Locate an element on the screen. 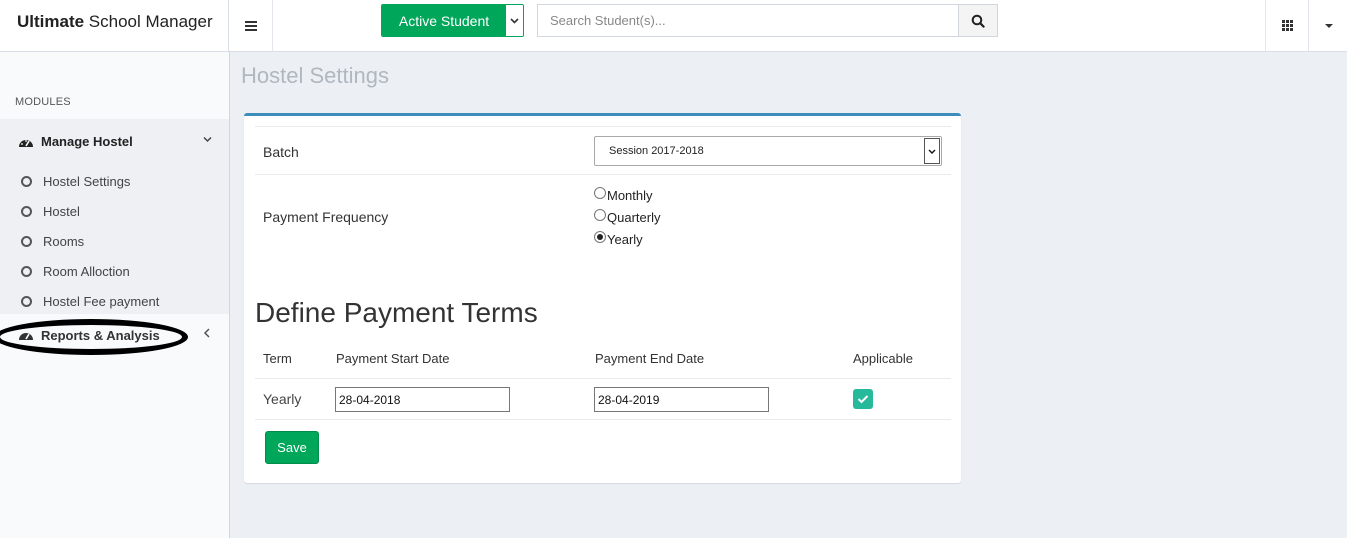  payment-end-date-input is located at coordinates (681, 399).